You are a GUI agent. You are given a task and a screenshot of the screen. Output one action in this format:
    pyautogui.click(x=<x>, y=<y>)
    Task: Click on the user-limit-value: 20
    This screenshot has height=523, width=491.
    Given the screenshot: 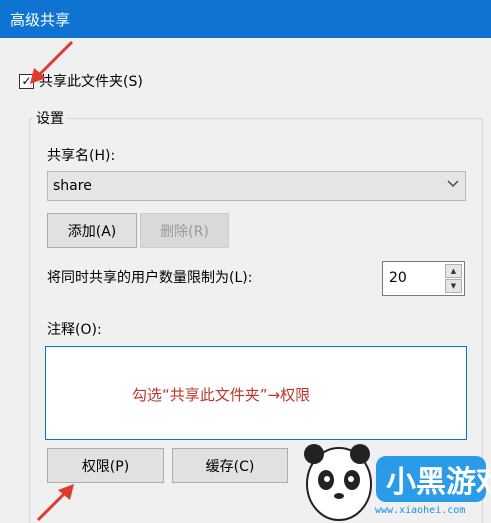 What is the action you would take?
    pyautogui.click(x=398, y=278)
    